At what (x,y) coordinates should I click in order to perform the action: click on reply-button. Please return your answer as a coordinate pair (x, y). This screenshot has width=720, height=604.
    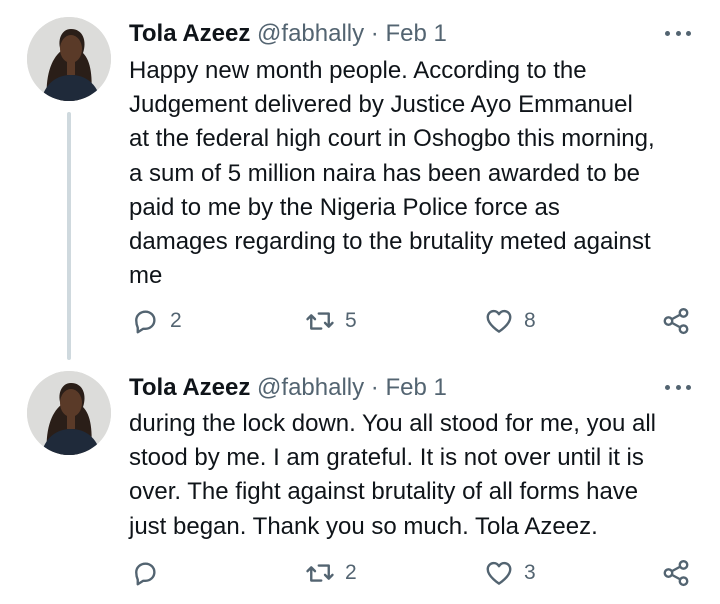
    Looking at the image, I should click on (150, 573).